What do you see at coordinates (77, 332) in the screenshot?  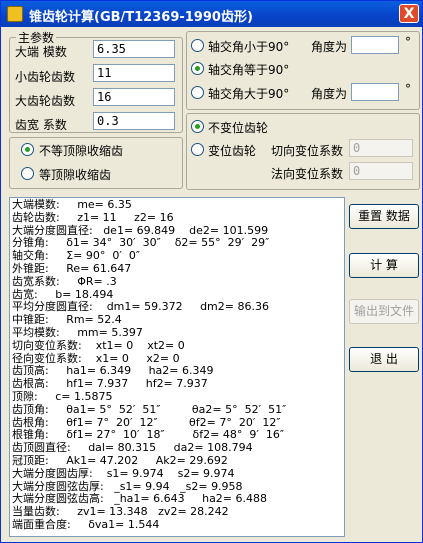 I see `output-line: 平均模数: mm= 5.397` at bounding box center [77, 332].